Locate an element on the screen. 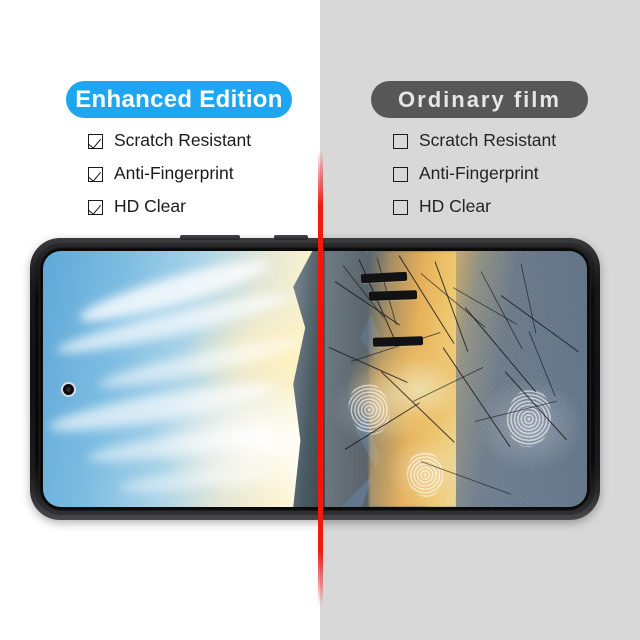 The image size is (640, 640). comparison-divider-line is located at coordinates (320, 378).